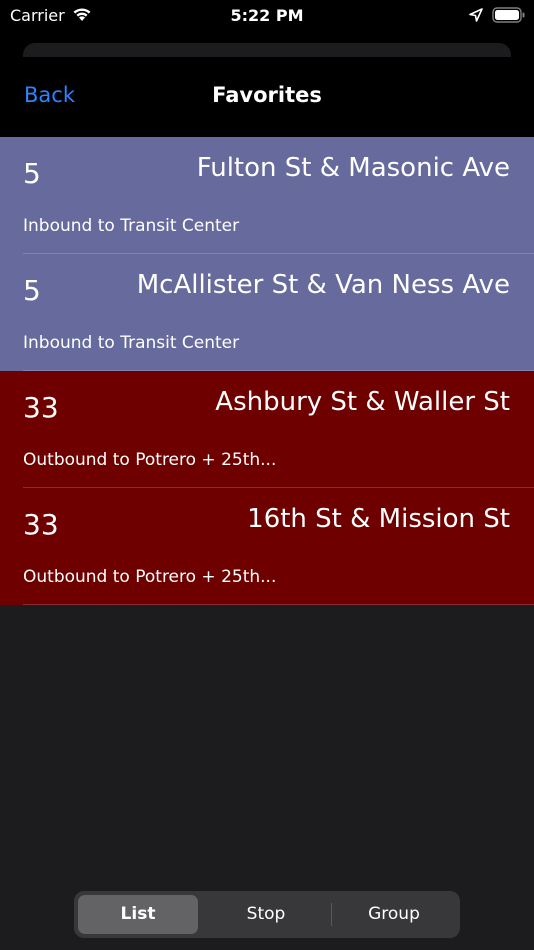  What do you see at coordinates (267, 50) in the screenshot?
I see `sheet-handle` at bounding box center [267, 50].